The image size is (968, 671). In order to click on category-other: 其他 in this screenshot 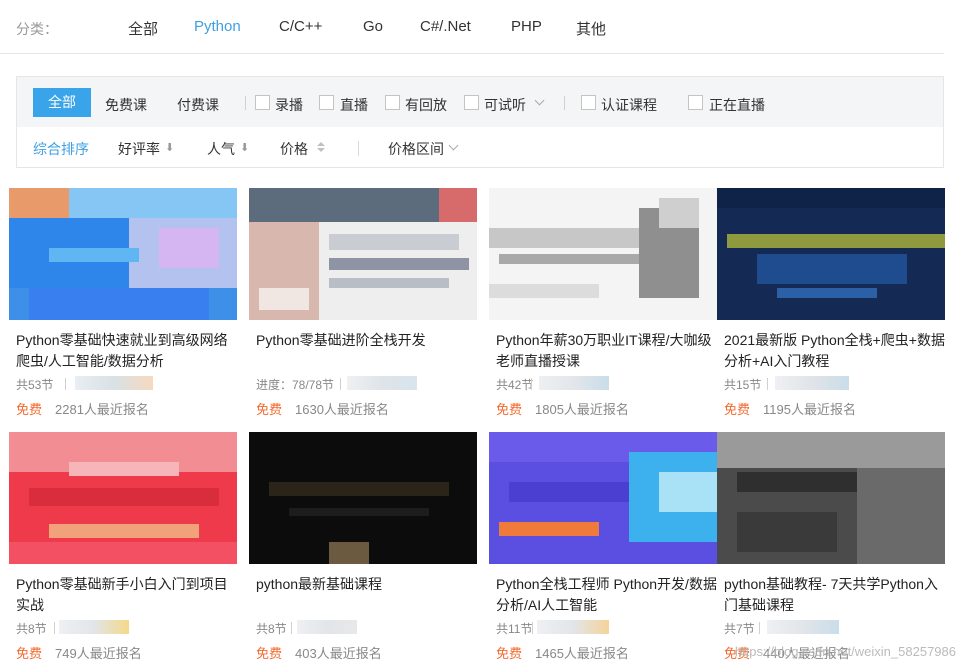, I will do `click(591, 28)`.